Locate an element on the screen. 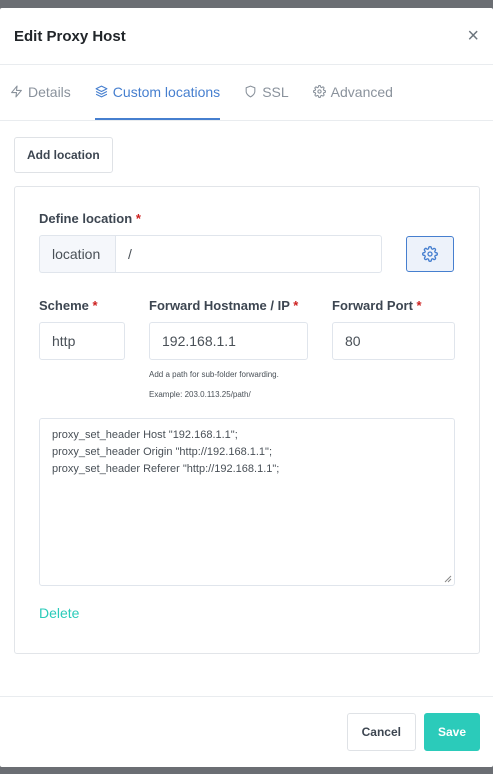 The image size is (493, 774). resize-handle-icon is located at coordinates (448, 579).